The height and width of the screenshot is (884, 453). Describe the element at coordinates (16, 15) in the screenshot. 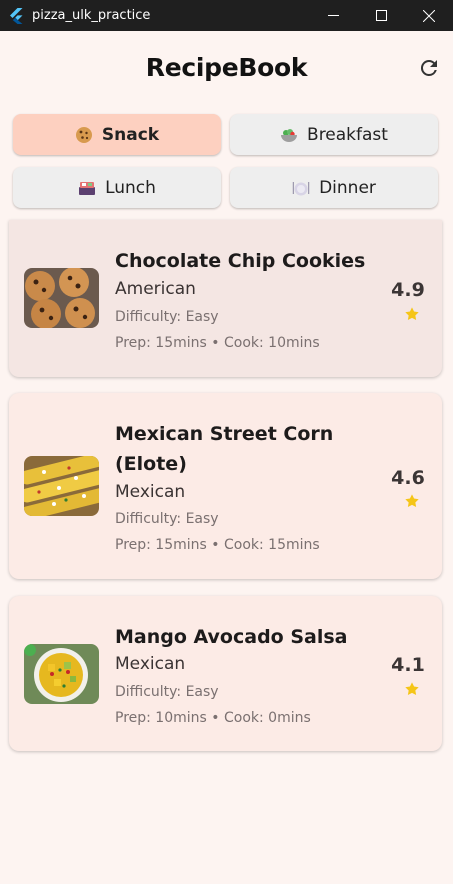

I see `flutter-logo-icon` at that location.